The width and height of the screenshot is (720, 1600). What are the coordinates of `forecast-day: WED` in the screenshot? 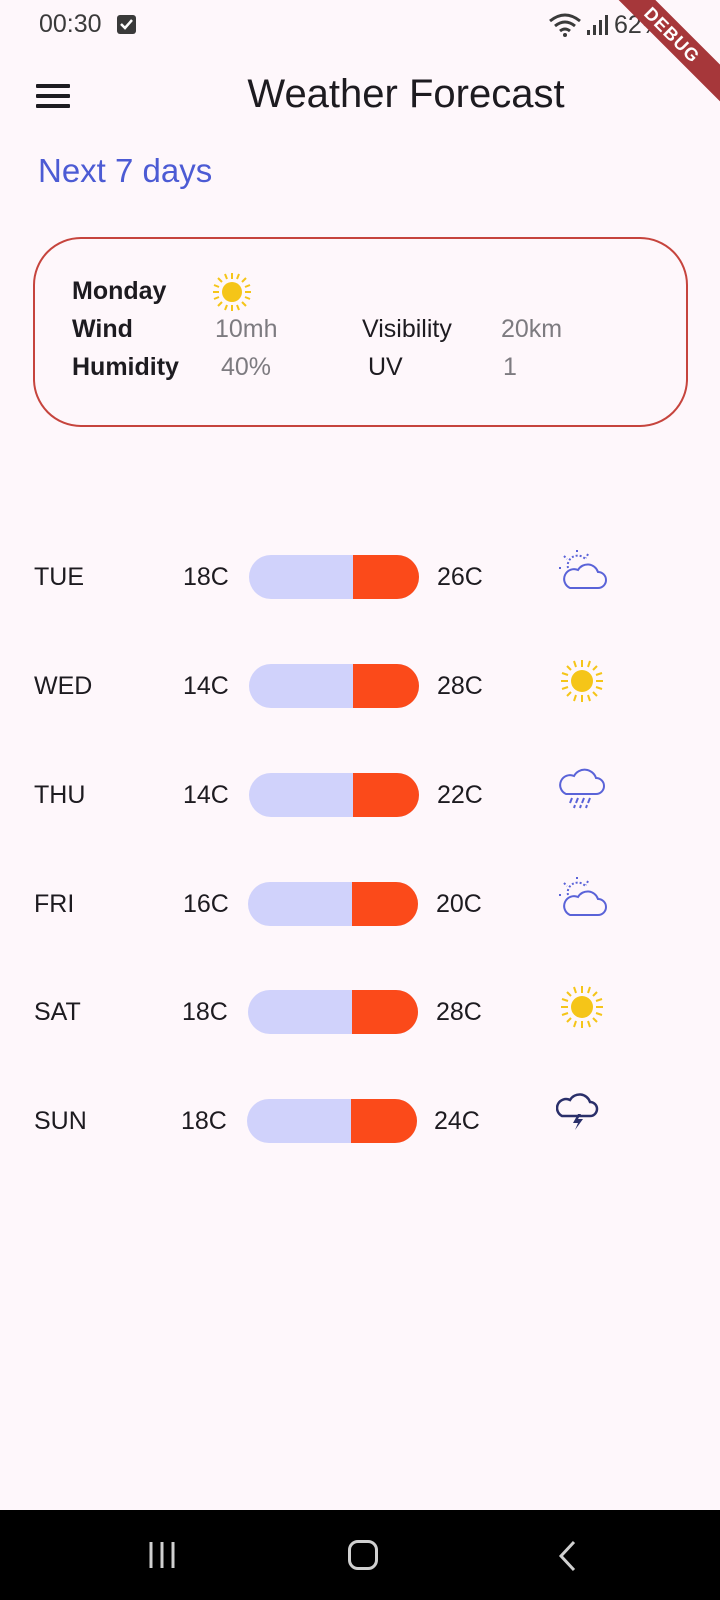 It's located at (63, 686).